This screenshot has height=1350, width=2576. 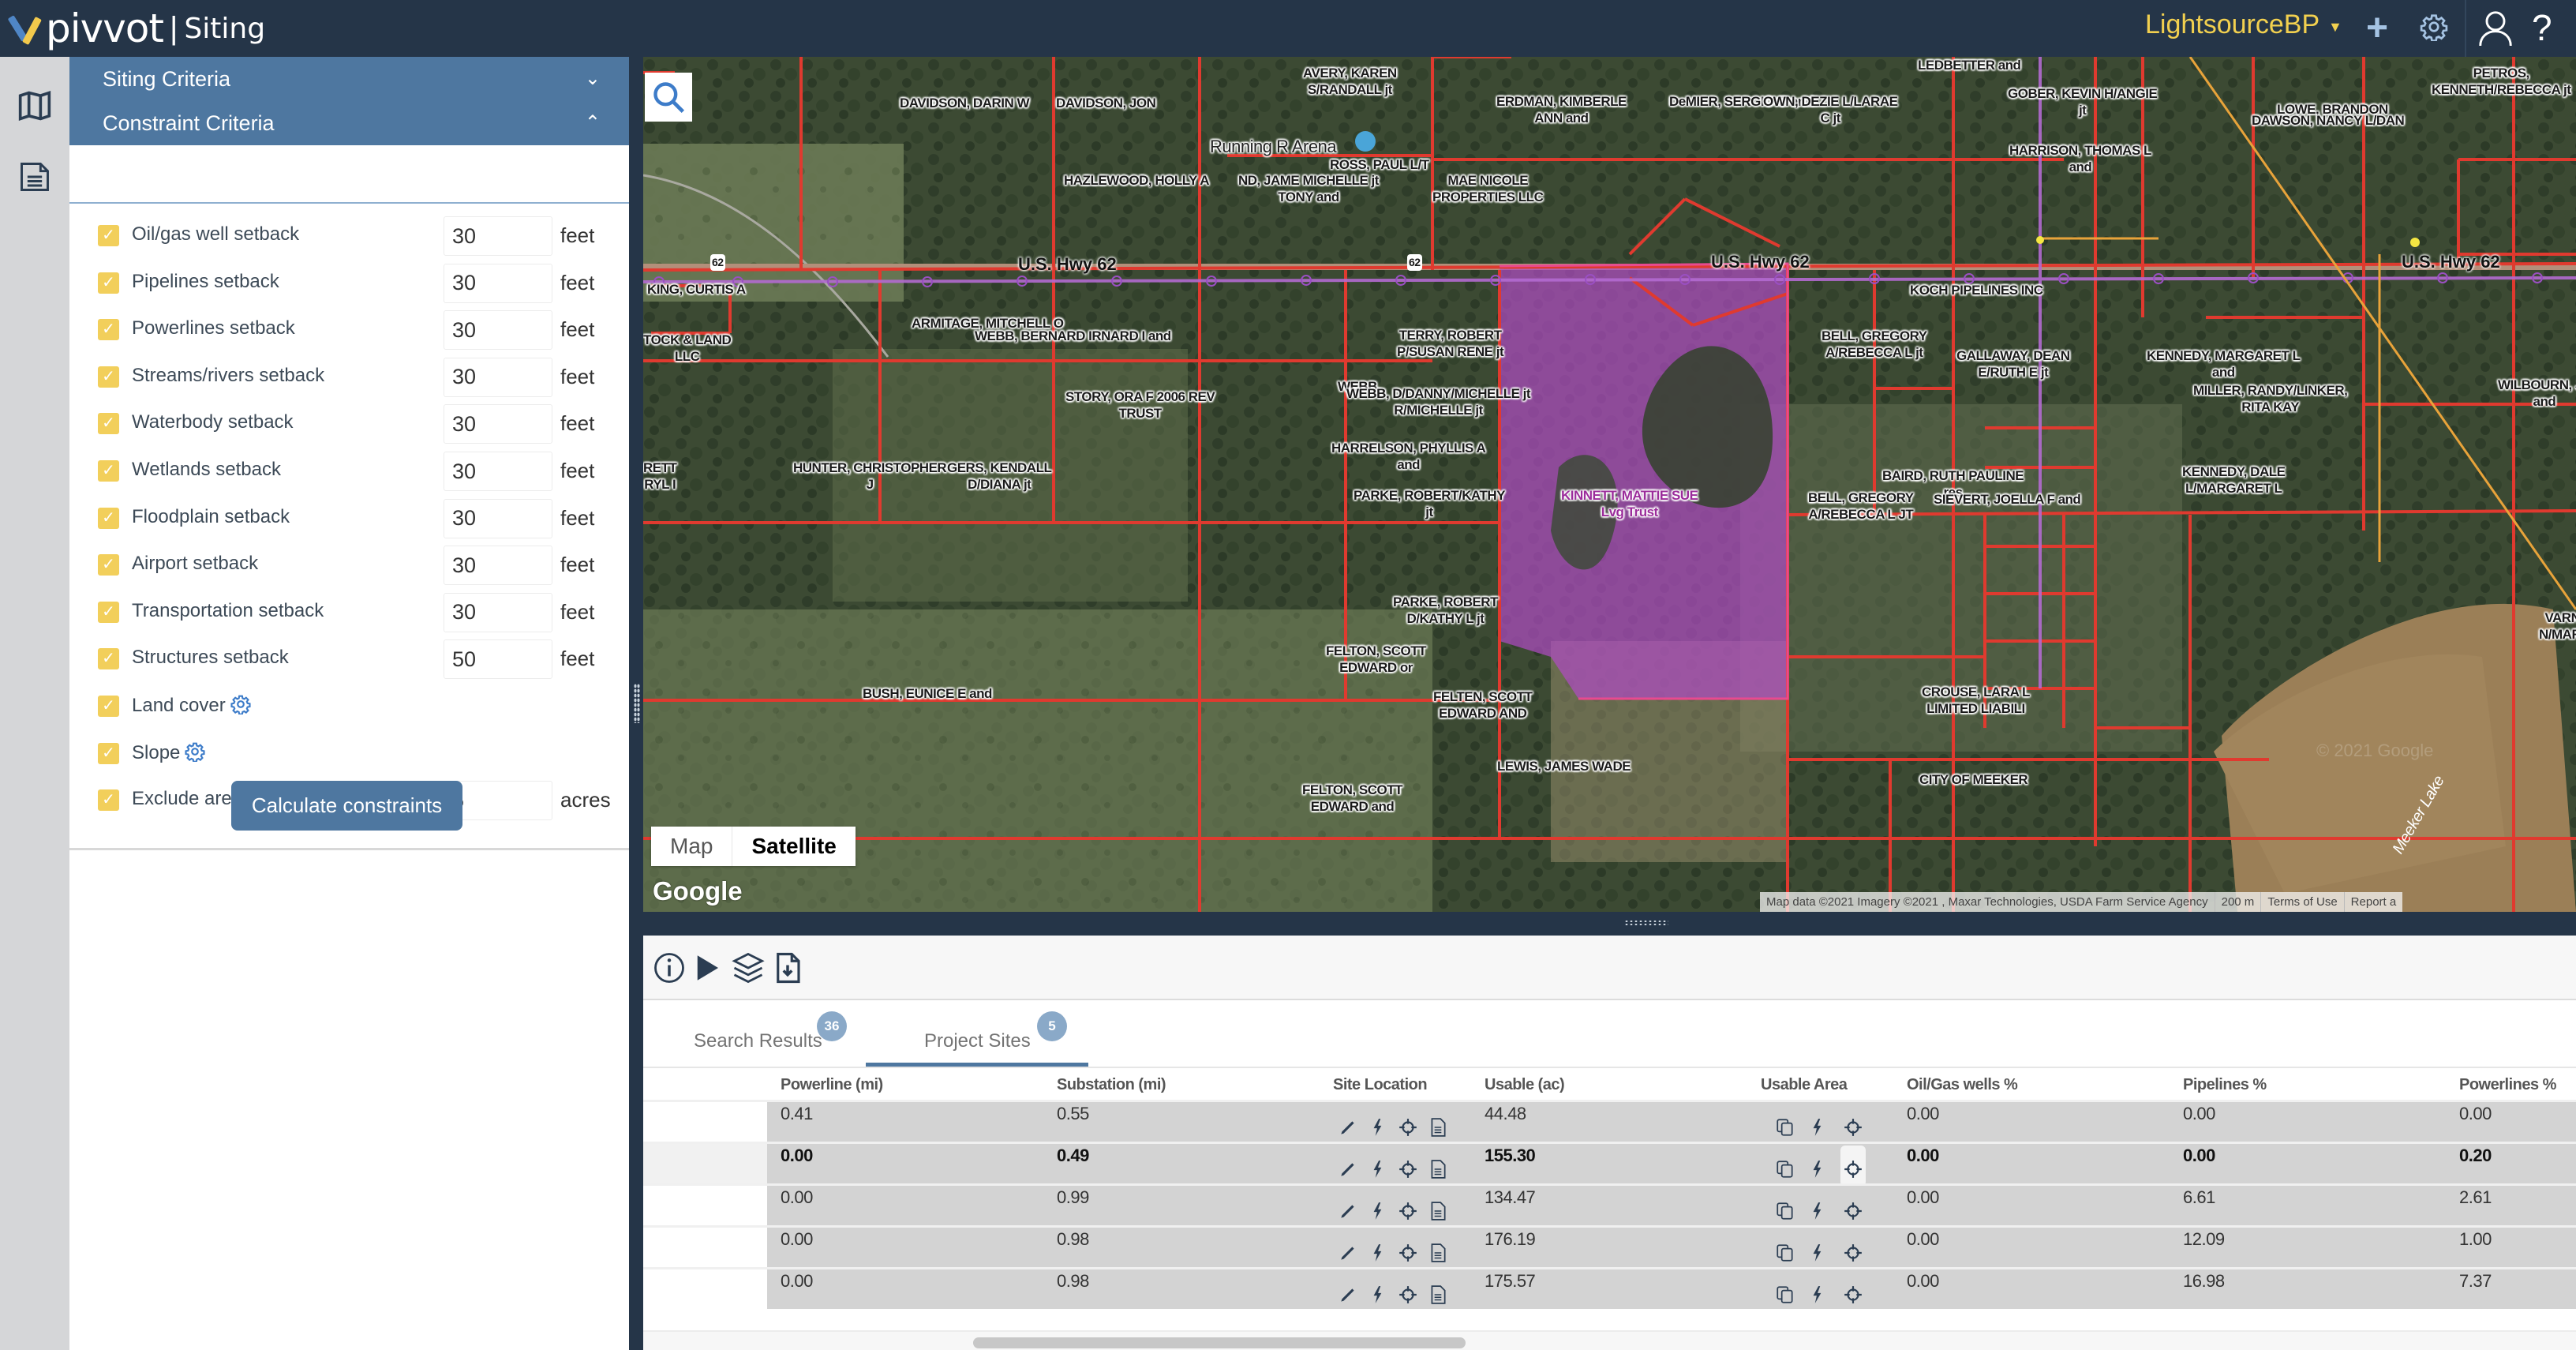 What do you see at coordinates (349, 123) in the screenshot?
I see `constraint-criteria-header: Constraint Criteria ⌃` at bounding box center [349, 123].